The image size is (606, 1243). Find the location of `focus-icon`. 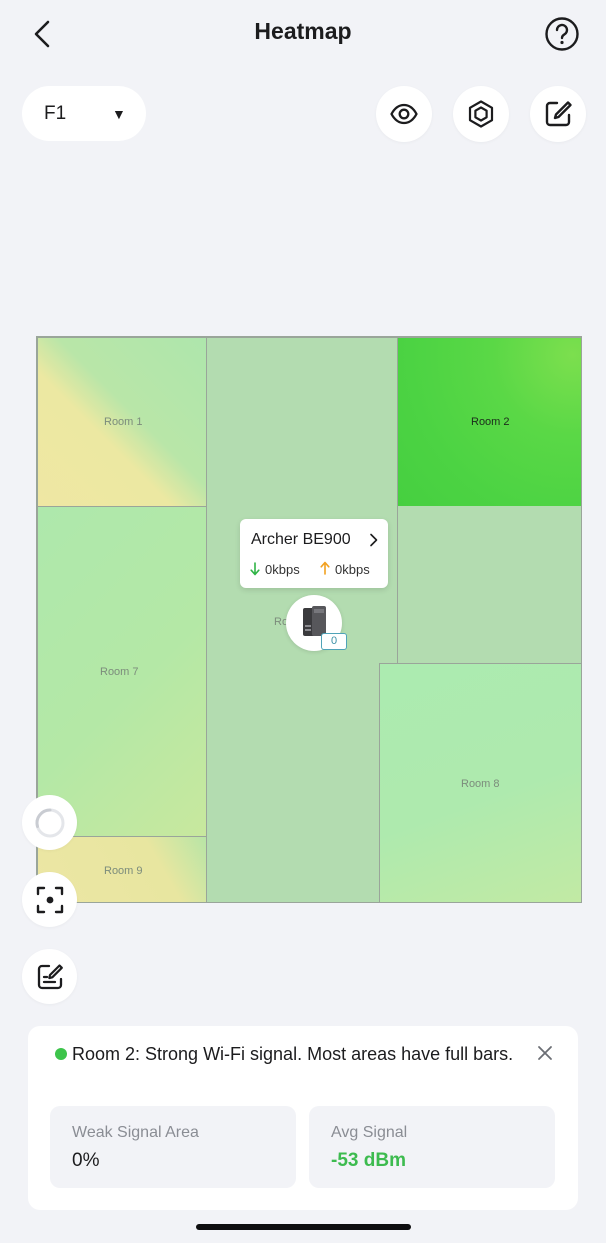

focus-icon is located at coordinates (49, 899).